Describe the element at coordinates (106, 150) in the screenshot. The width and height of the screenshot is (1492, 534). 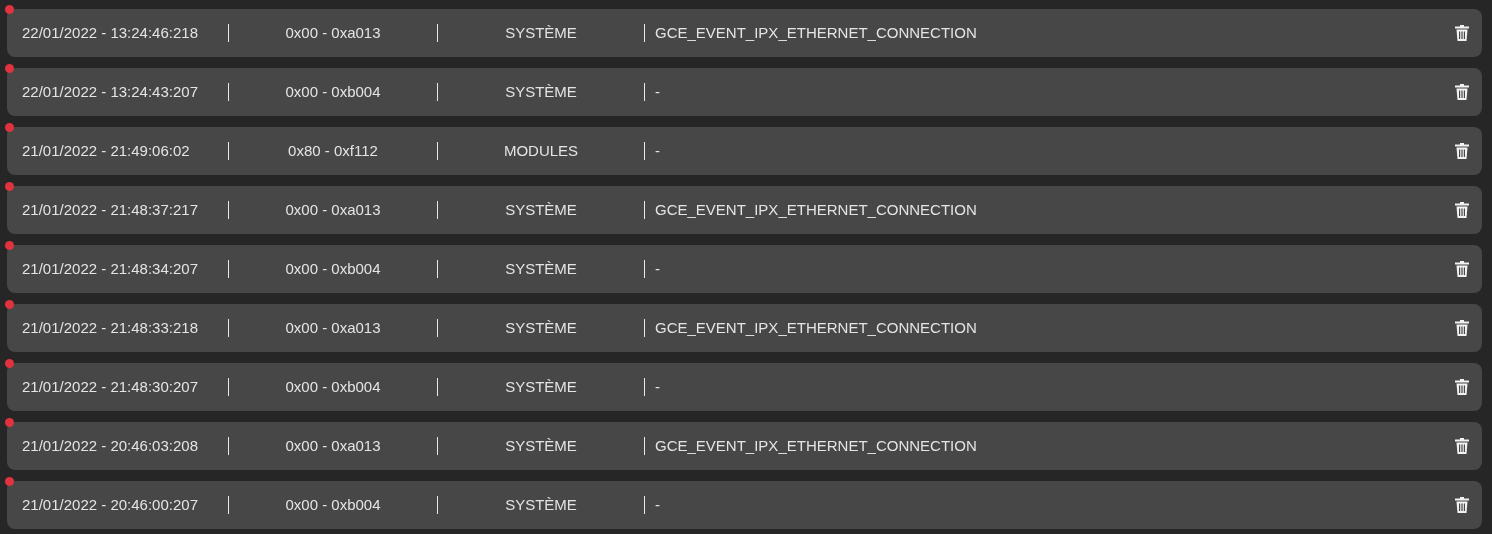
I see `timestamp-text: 21/01/2022 - 21:49:06:02` at that location.